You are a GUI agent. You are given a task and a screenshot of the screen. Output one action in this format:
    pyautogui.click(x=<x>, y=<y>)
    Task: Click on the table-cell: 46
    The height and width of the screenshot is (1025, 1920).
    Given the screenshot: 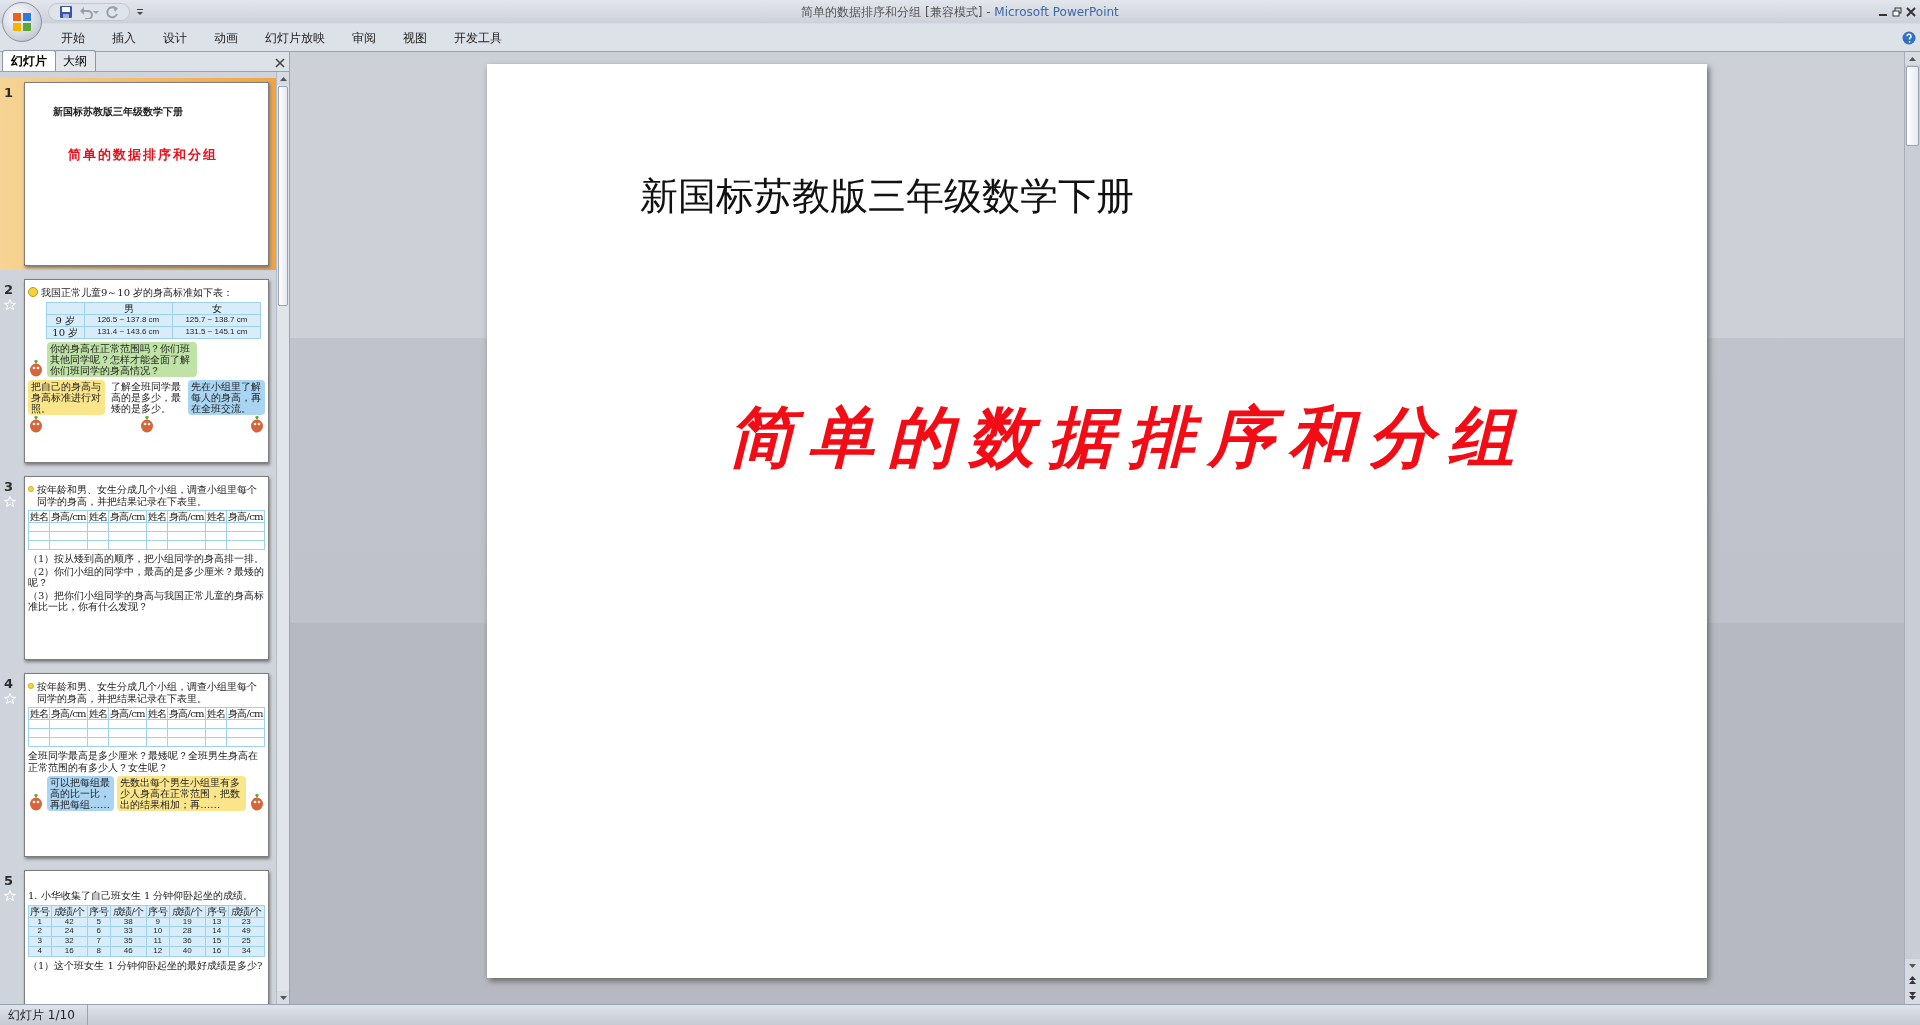 What is the action you would take?
    pyautogui.click(x=128, y=951)
    